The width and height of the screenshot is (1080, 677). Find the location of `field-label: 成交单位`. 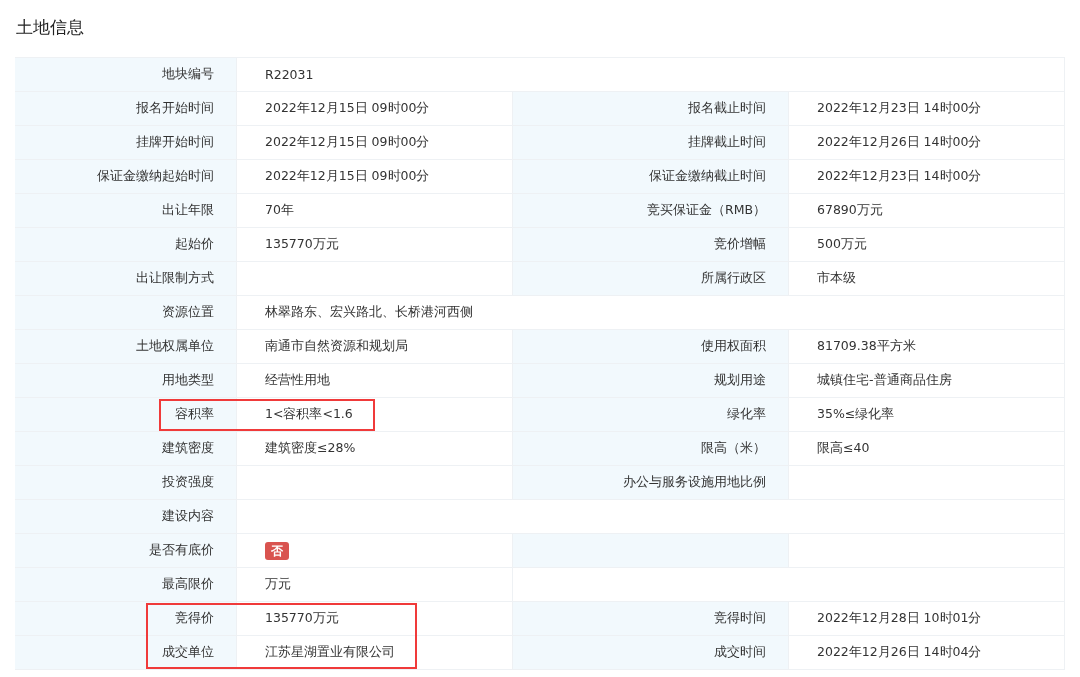

field-label: 成交单位 is located at coordinates (188, 652).